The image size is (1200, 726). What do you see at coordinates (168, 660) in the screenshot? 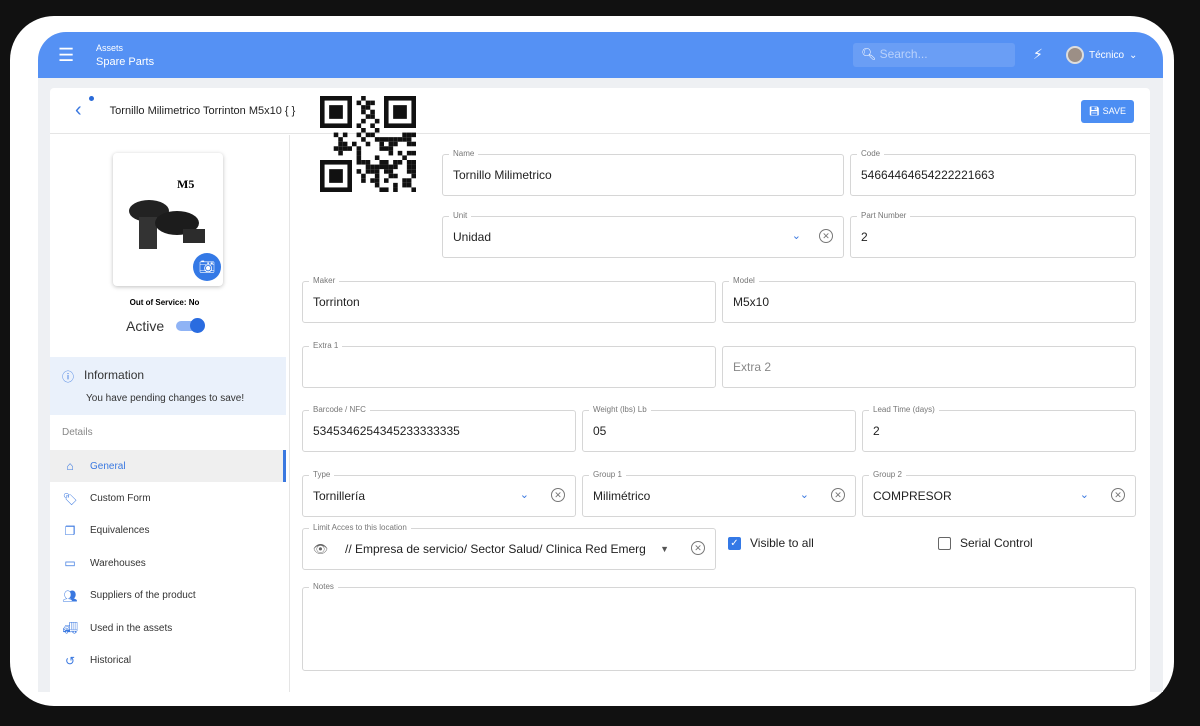
I see `sidebar-item-historical: ↺ Historical` at bounding box center [168, 660].